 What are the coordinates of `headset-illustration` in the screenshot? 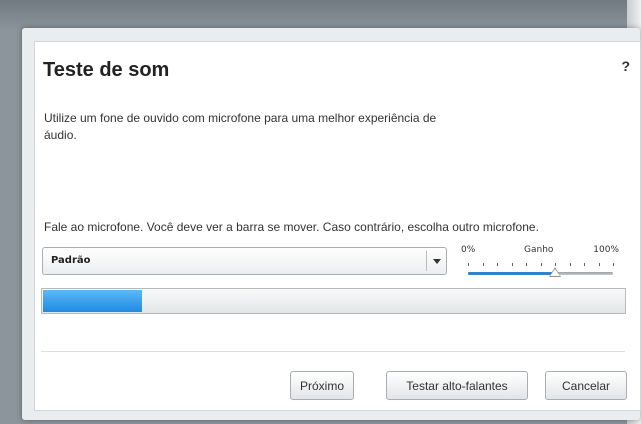 It's located at (544, 157).